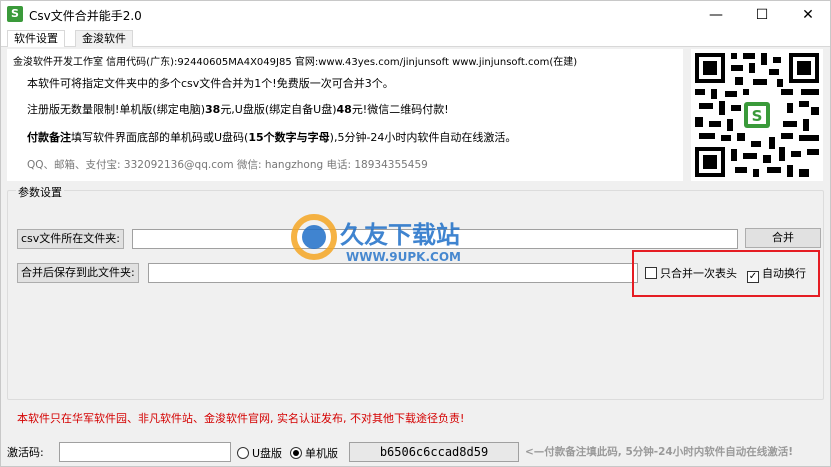 The height and width of the screenshot is (467, 831). What do you see at coordinates (210, 83) in the screenshot?
I see `intro-text: 本软件可将指定文件夹中的多个csv文件合并为1个!免费版一次可合并3个。` at bounding box center [210, 83].